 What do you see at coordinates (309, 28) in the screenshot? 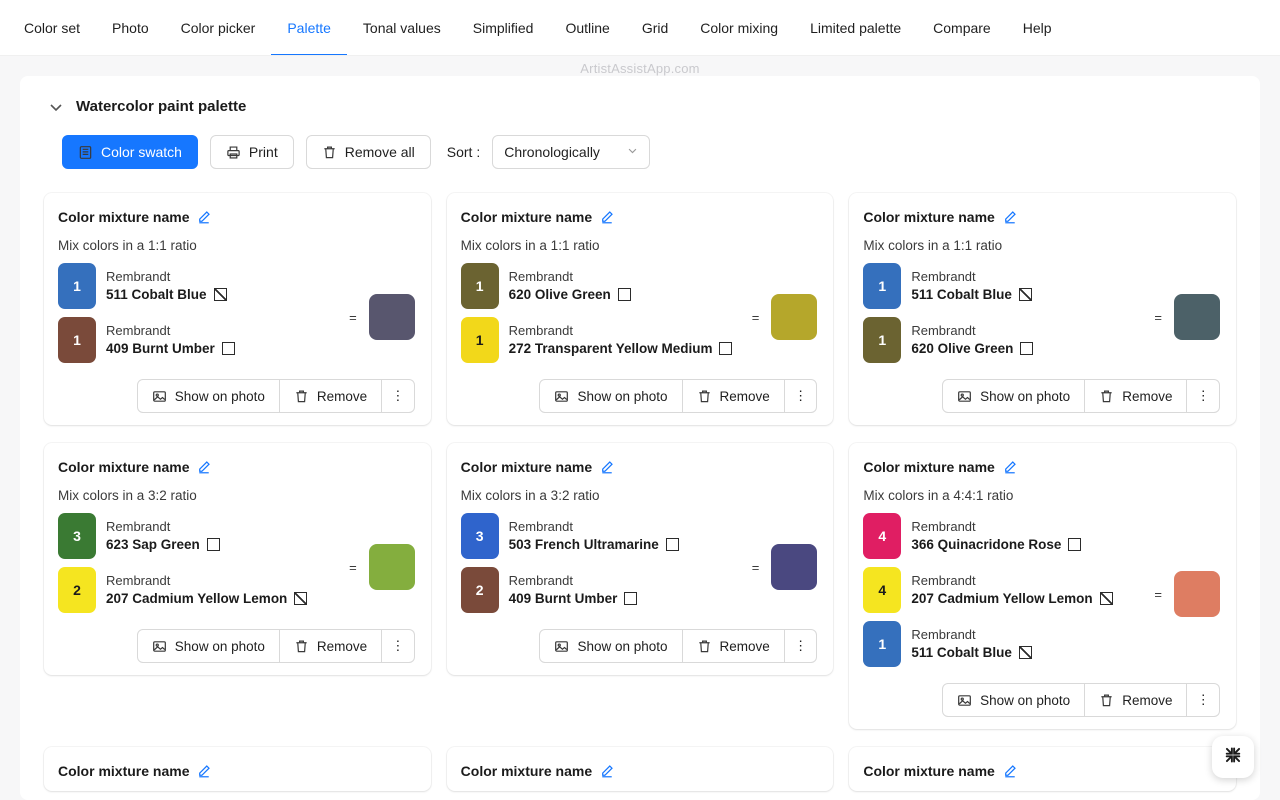
I see `nav-item-palette: Palette` at bounding box center [309, 28].